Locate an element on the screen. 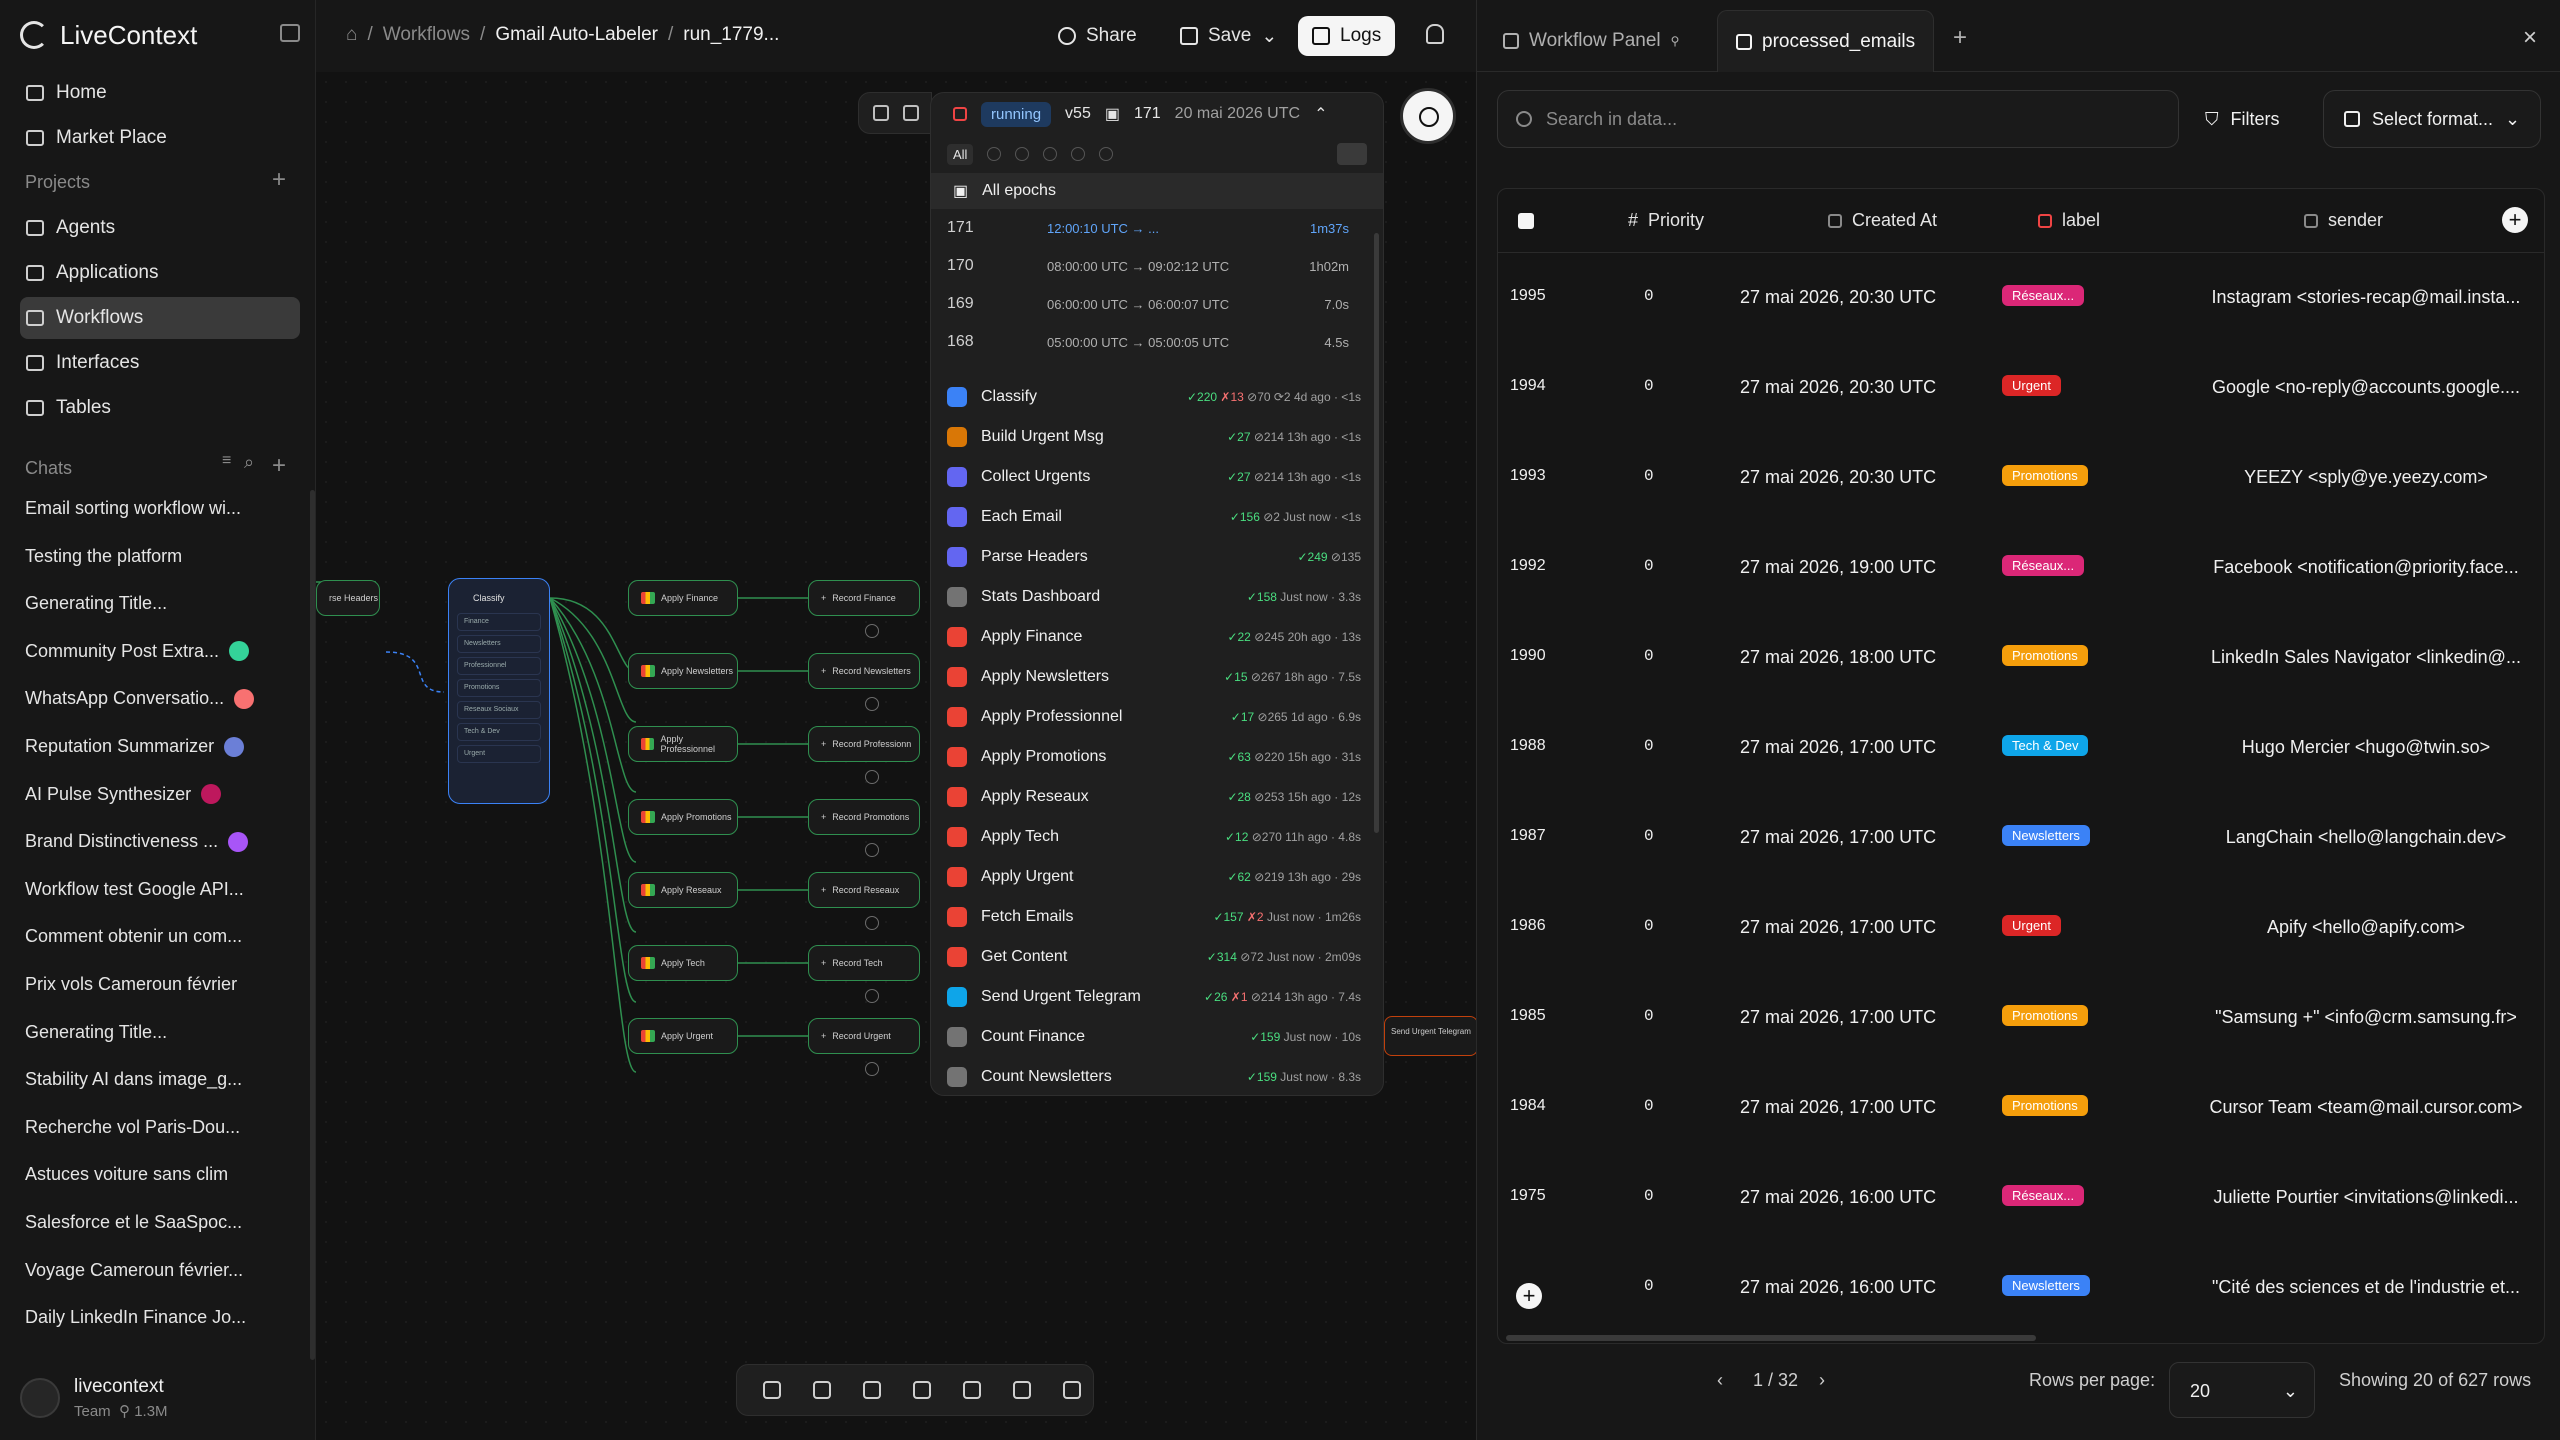  record-node: + Record Reseaux is located at coordinates (864, 890).